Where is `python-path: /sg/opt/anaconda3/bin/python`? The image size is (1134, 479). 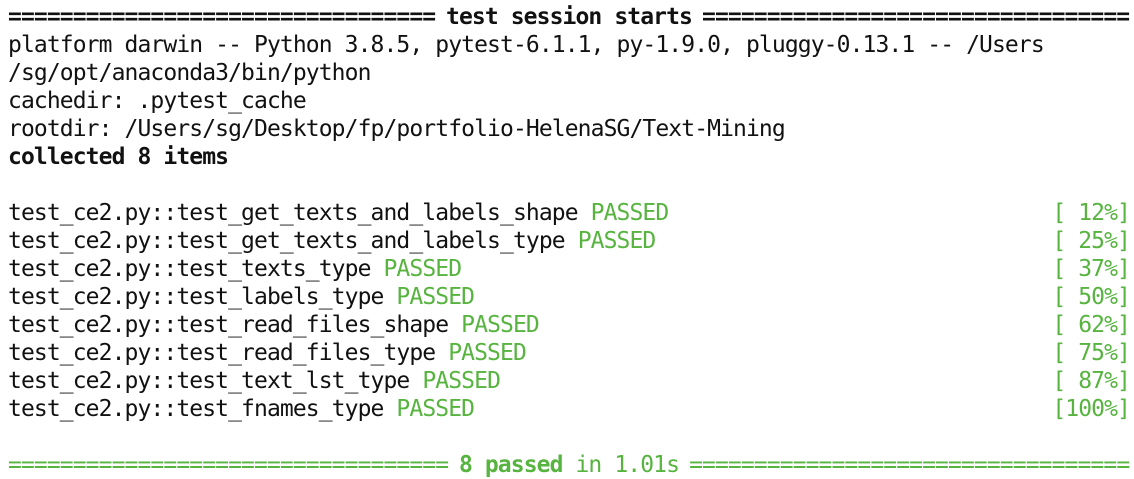
python-path: /sg/opt/anaconda3/bin/python is located at coordinates (189, 73).